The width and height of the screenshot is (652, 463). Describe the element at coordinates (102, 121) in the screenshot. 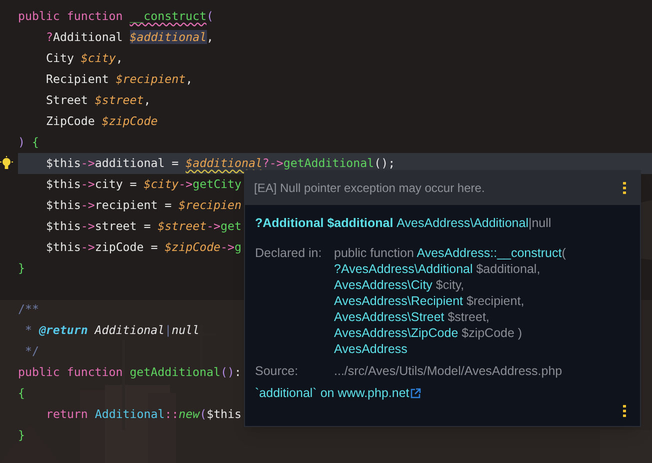

I see `code-line: ZipCode $zipCode` at that location.